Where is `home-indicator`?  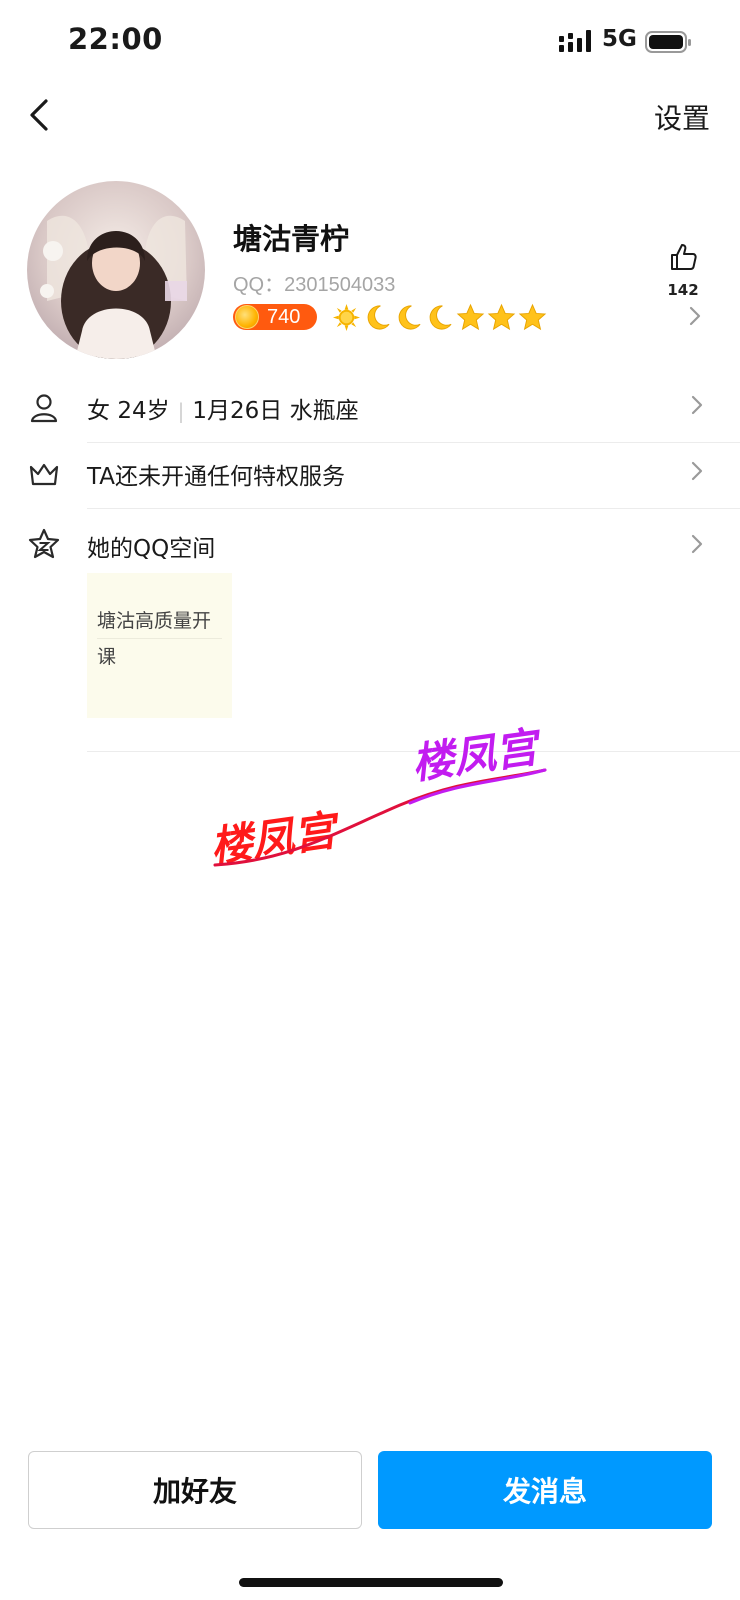 home-indicator is located at coordinates (371, 1582).